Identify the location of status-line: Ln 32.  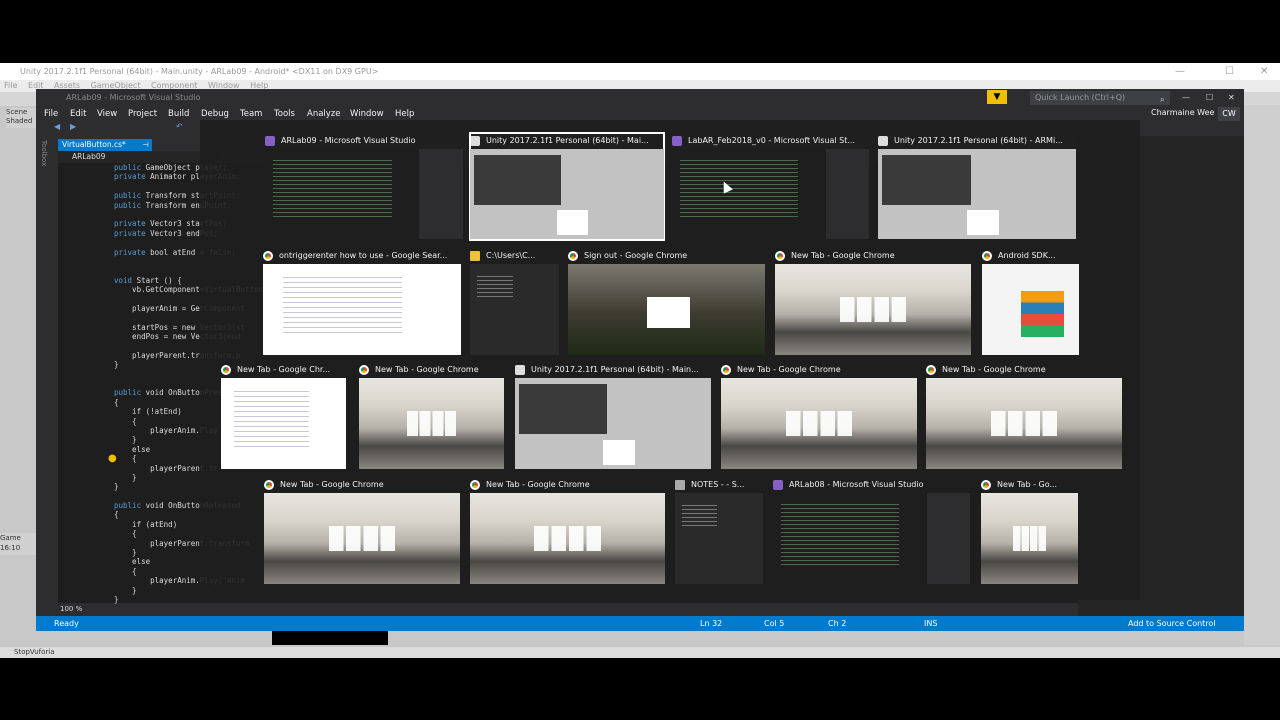
(711, 623).